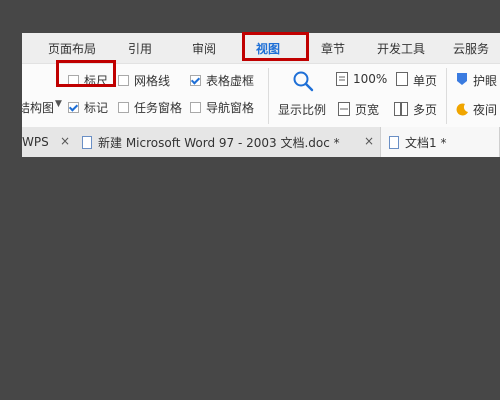 The height and width of the screenshot is (400, 500). What do you see at coordinates (86, 73) in the screenshot?
I see `ruler-highlight` at bounding box center [86, 73].